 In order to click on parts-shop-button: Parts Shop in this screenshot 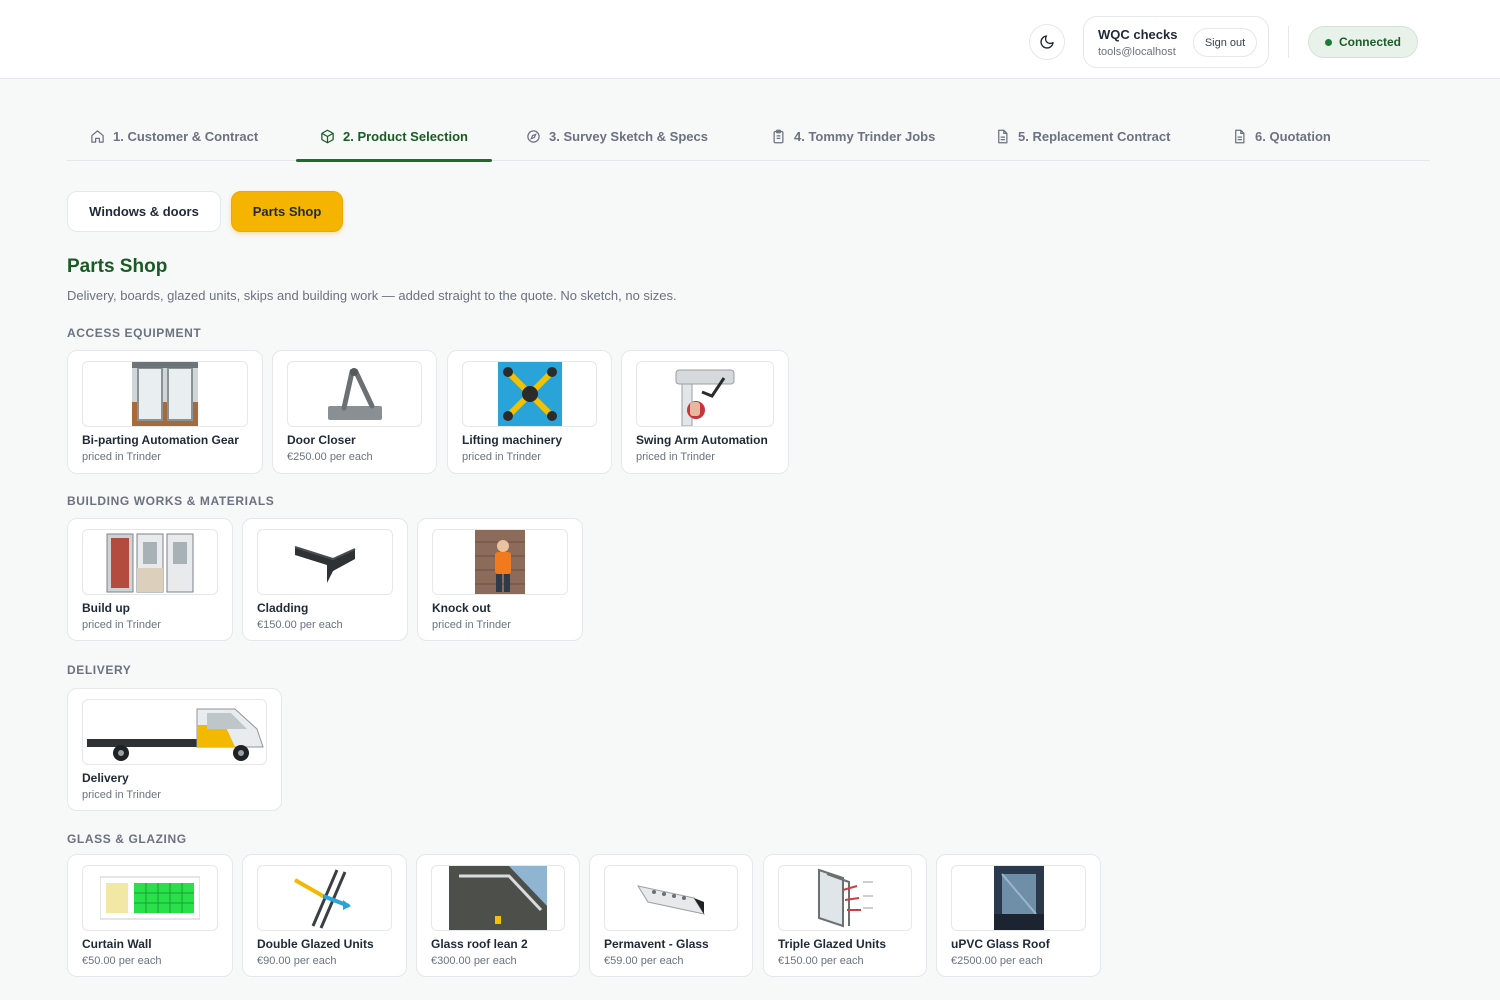, I will do `click(287, 211)`.